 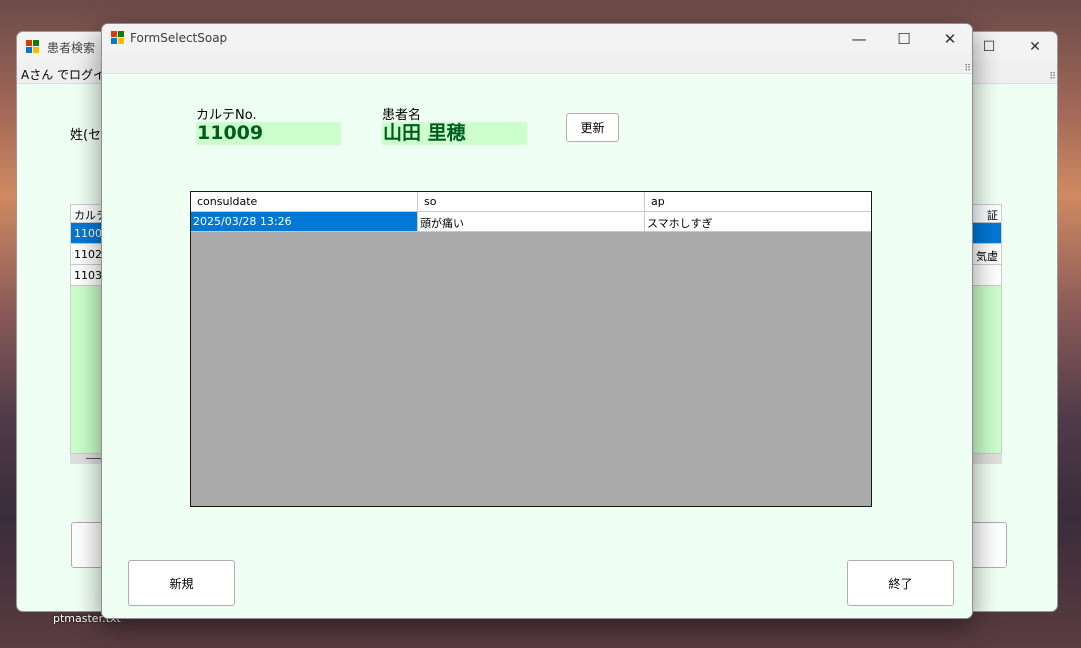 What do you see at coordinates (758, 202) in the screenshot?
I see `column-header-ap: ap` at bounding box center [758, 202].